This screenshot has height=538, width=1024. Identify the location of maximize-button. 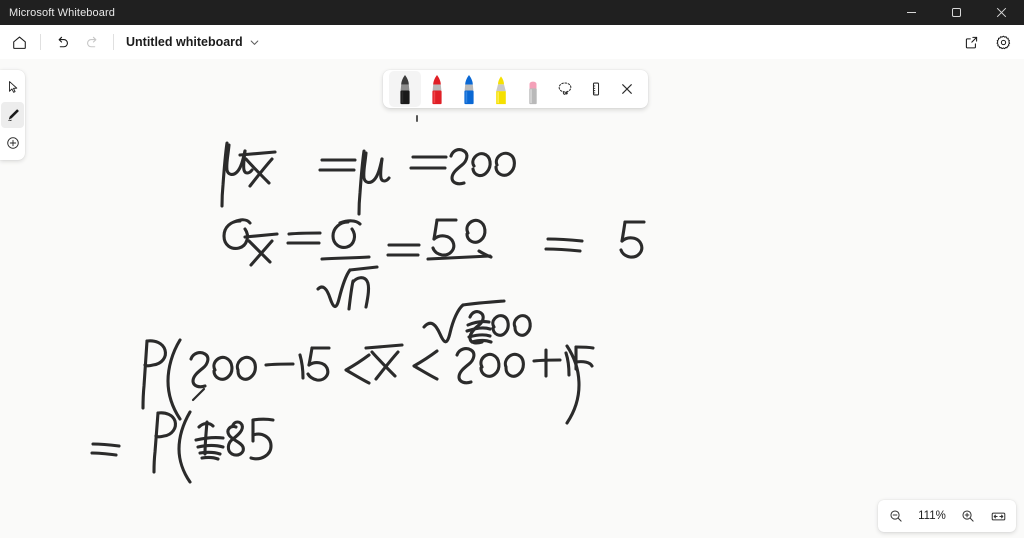
(956, 12).